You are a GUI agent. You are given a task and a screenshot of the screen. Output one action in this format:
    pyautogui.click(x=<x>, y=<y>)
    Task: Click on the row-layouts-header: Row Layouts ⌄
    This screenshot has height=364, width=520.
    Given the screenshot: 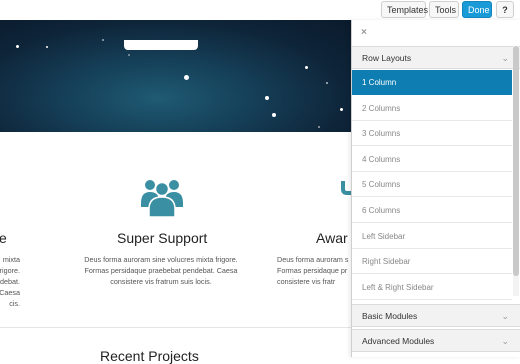 What is the action you would take?
    pyautogui.click(x=436, y=57)
    